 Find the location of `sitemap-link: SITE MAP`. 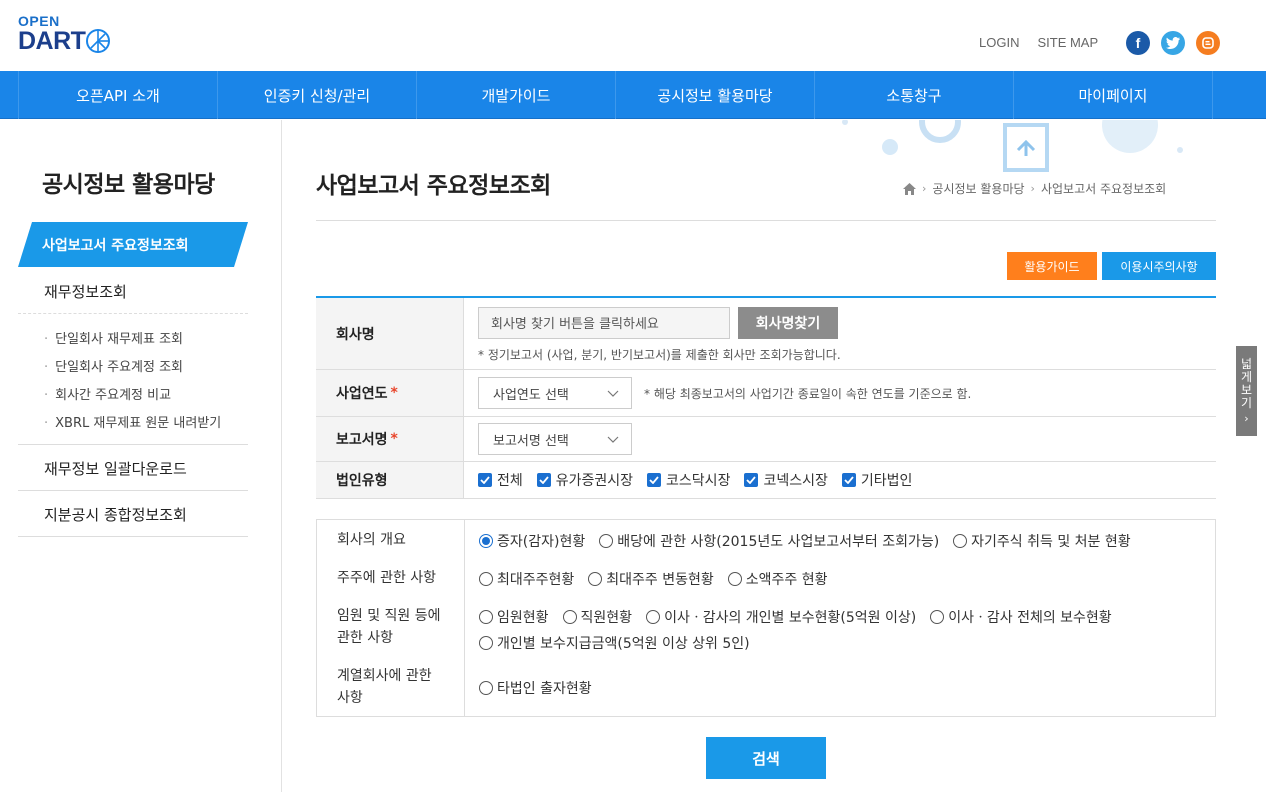

sitemap-link: SITE MAP is located at coordinates (1067, 42).